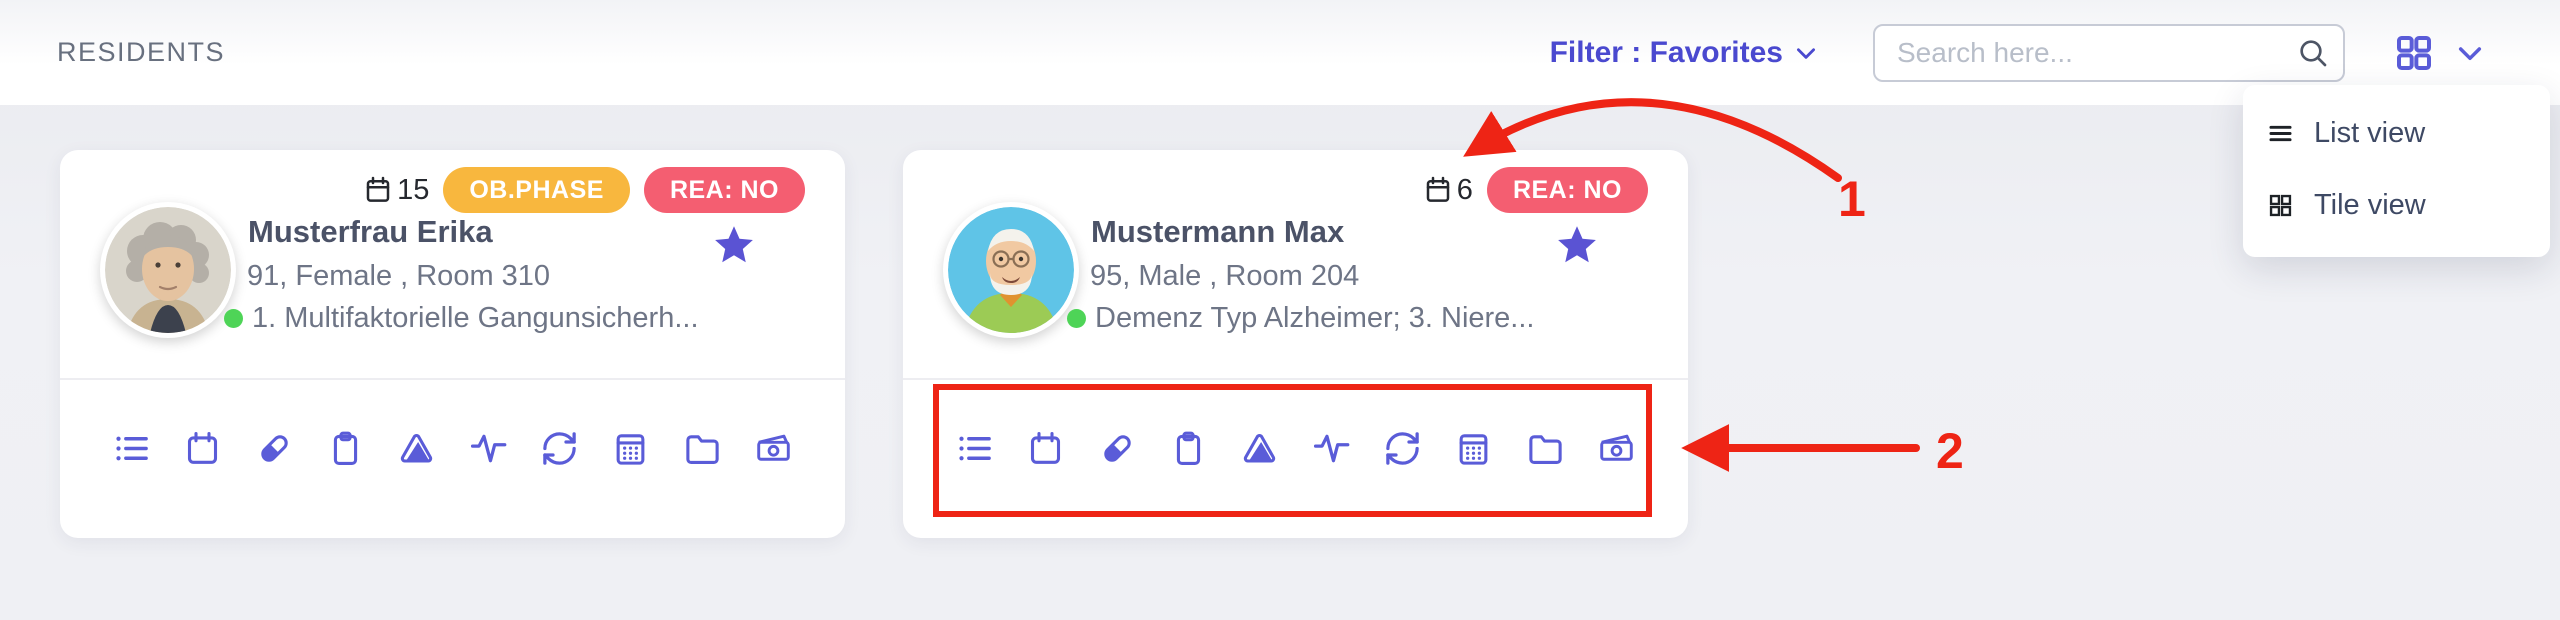  What do you see at coordinates (1852, 199) in the screenshot?
I see `annotation-number-1: 1` at bounding box center [1852, 199].